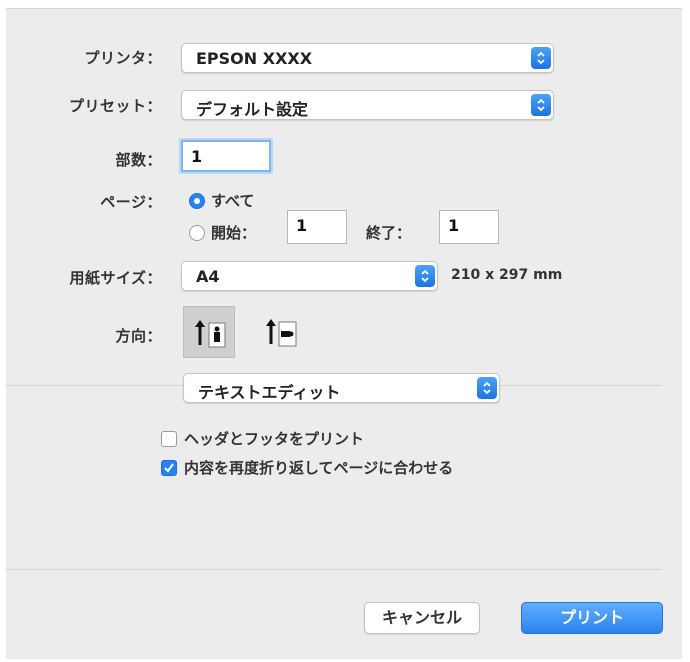 This screenshot has height=662, width=690. What do you see at coordinates (197, 201) in the screenshot?
I see `pages-all-radio` at bounding box center [197, 201].